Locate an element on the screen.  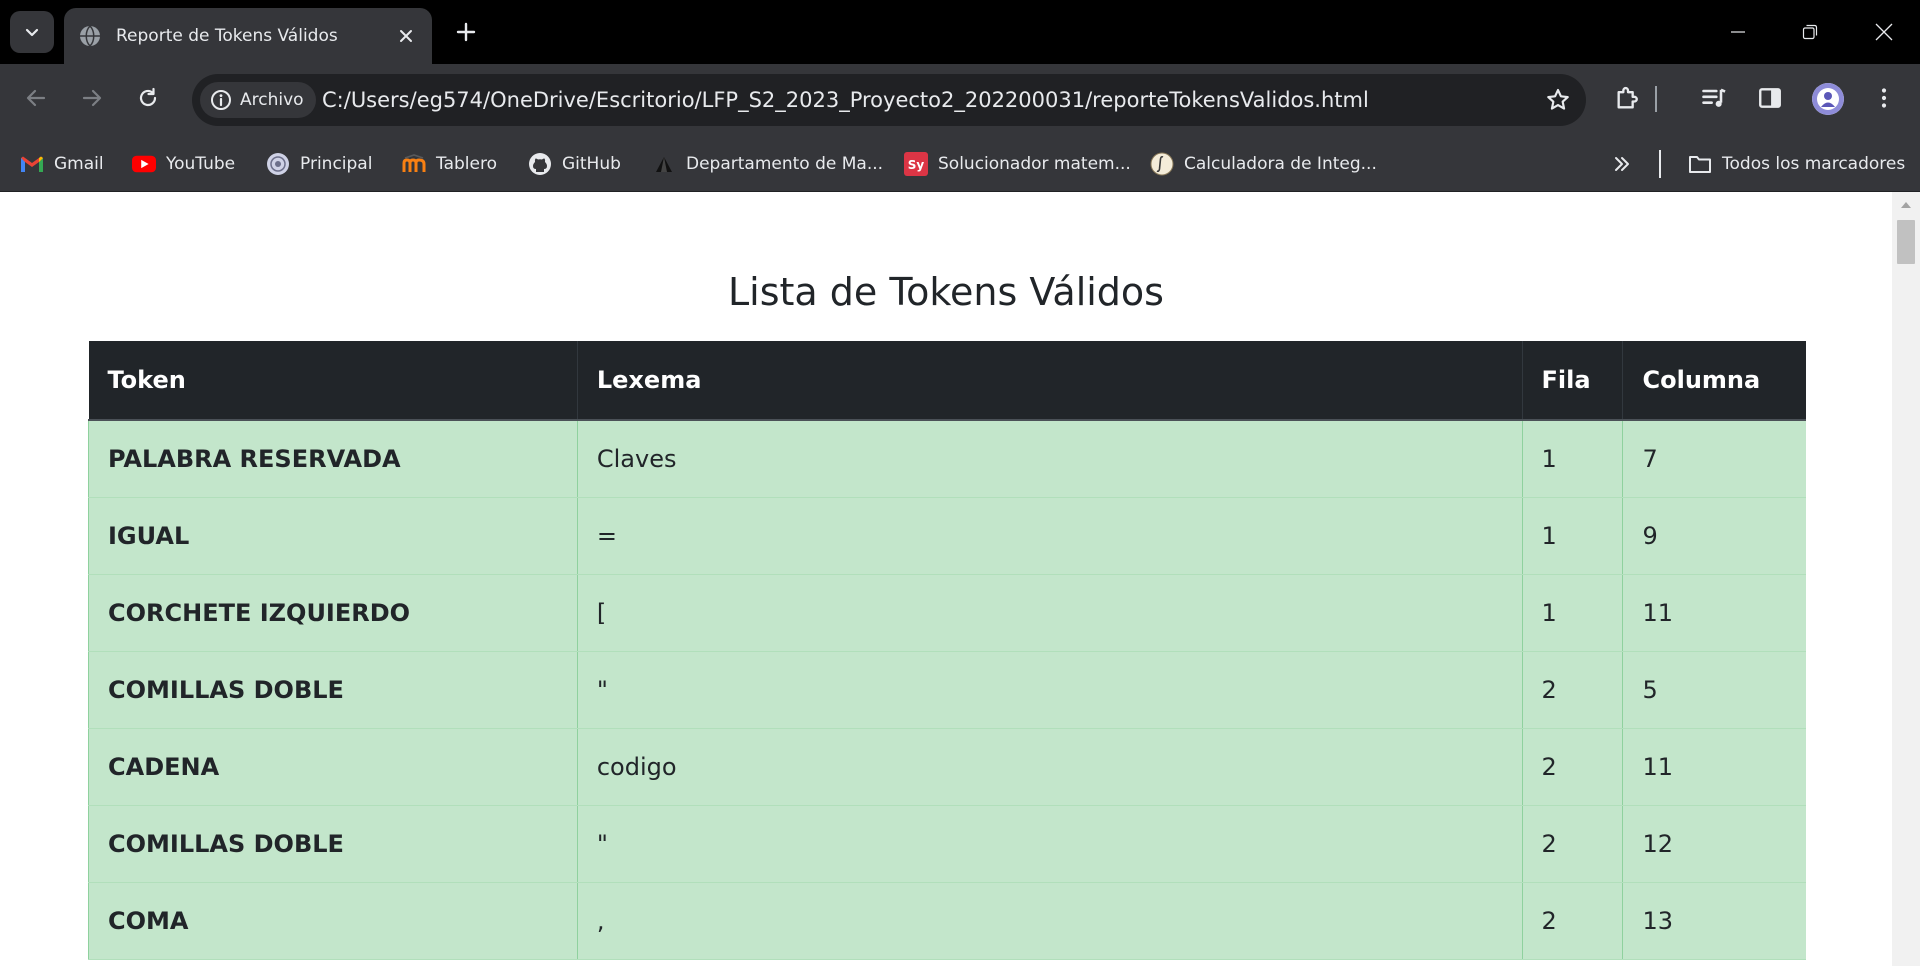
symbolab-icon: Sy is located at coordinates (916, 164).